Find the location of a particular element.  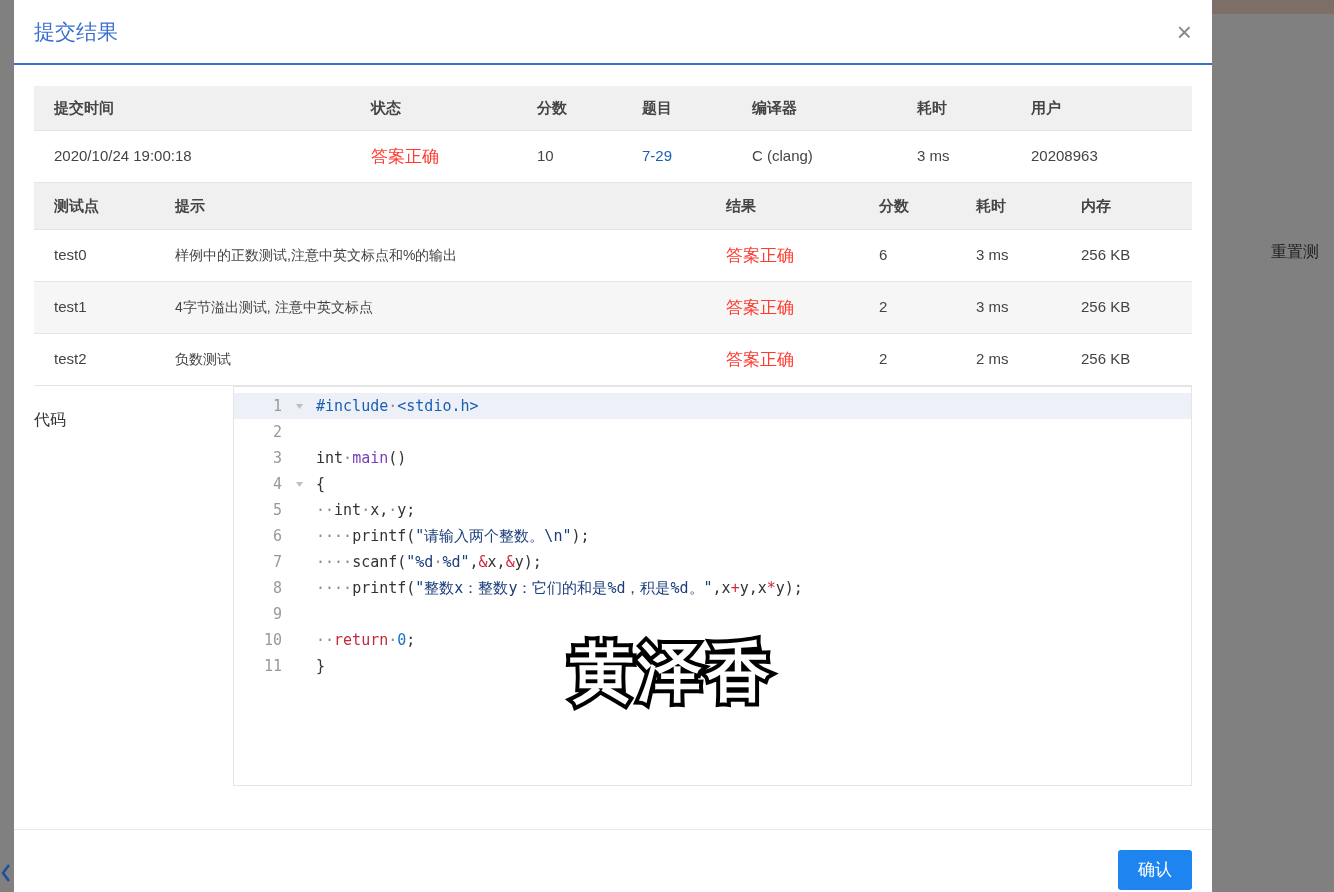

table-cell: 负数测试 is located at coordinates (203, 359).